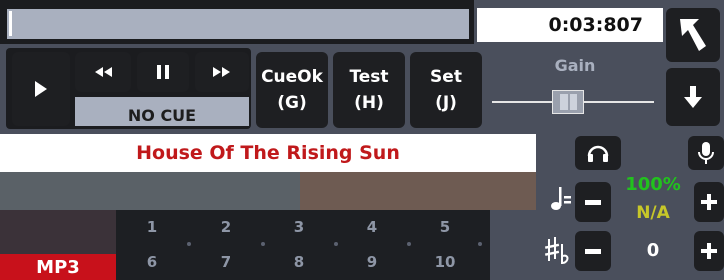 This screenshot has width=724, height=280. Describe the element at coordinates (446, 77) in the screenshot. I see `set-label: Set` at that location.